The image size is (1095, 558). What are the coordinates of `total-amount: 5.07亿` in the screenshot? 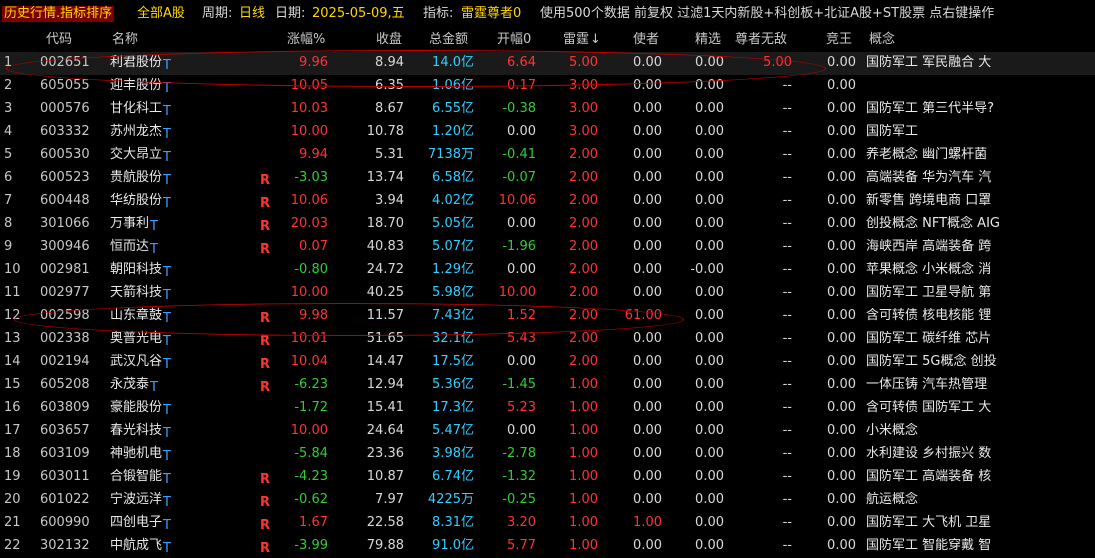 It's located at (453, 246).